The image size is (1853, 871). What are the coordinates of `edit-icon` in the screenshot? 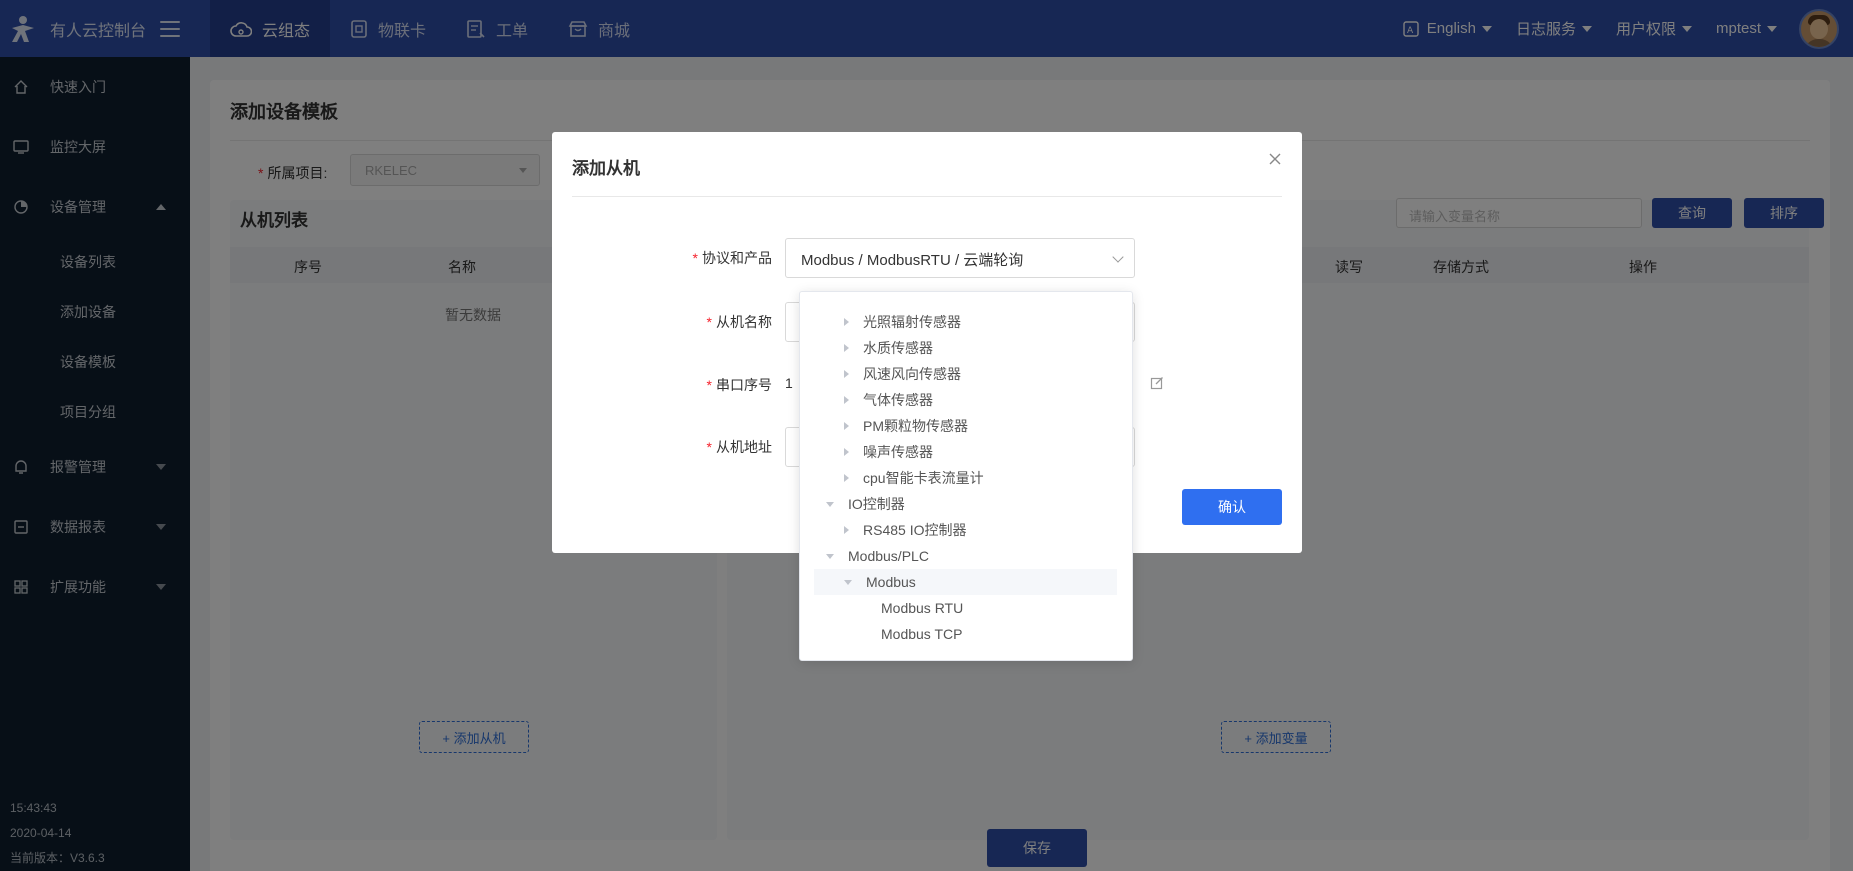 It's located at (1157, 383).